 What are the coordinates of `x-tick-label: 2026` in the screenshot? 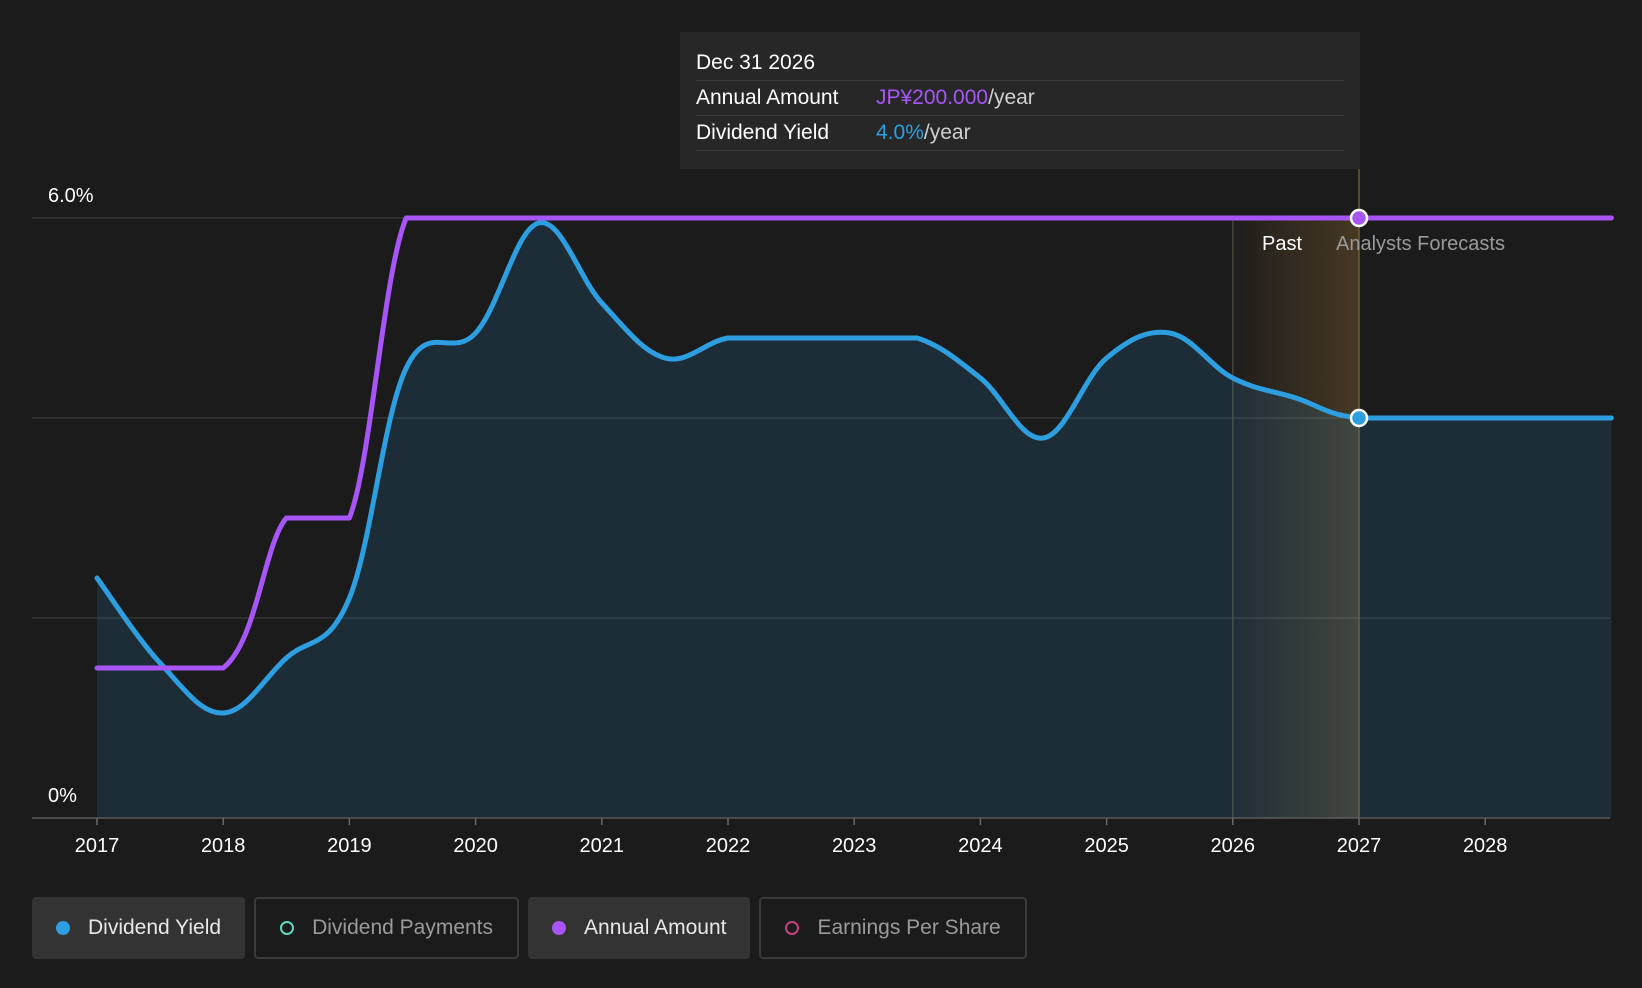 It's located at (1233, 846).